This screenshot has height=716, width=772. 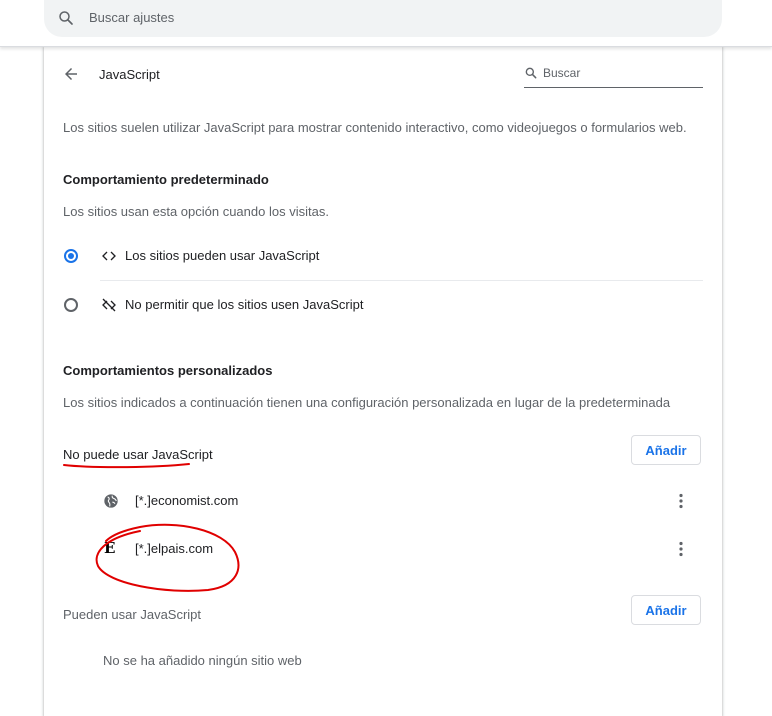 I want to click on site-name-elpais: [*.]elpais.com, so click(x=174, y=548).